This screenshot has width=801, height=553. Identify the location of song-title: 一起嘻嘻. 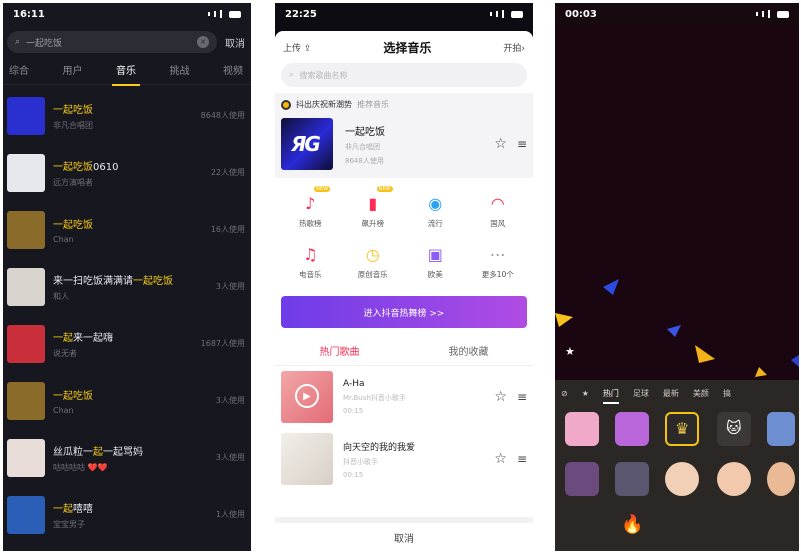
(134, 507).